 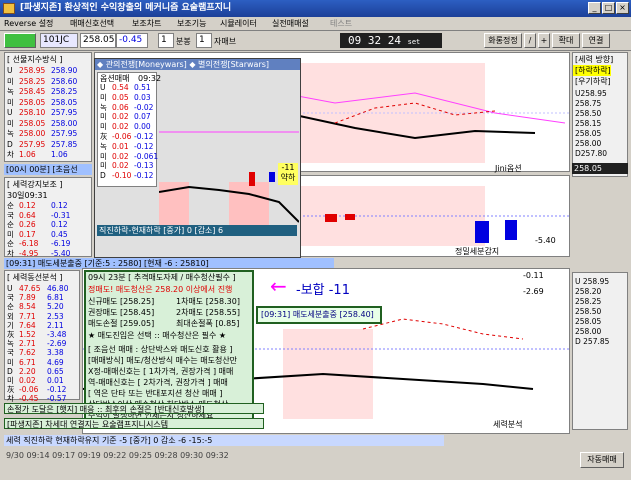 What do you see at coordinates (127, 176) in the screenshot?
I see `table-row: D -0.10 -0.12` at bounding box center [127, 176].